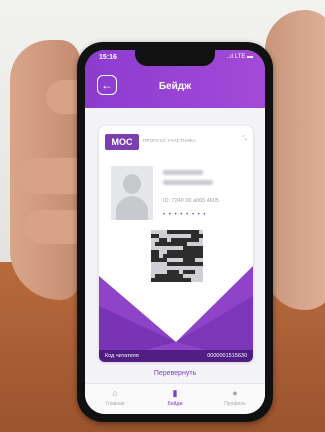 The height and width of the screenshot is (432, 325). I want to click on tab-profile: ● Профиль, so click(235, 397).